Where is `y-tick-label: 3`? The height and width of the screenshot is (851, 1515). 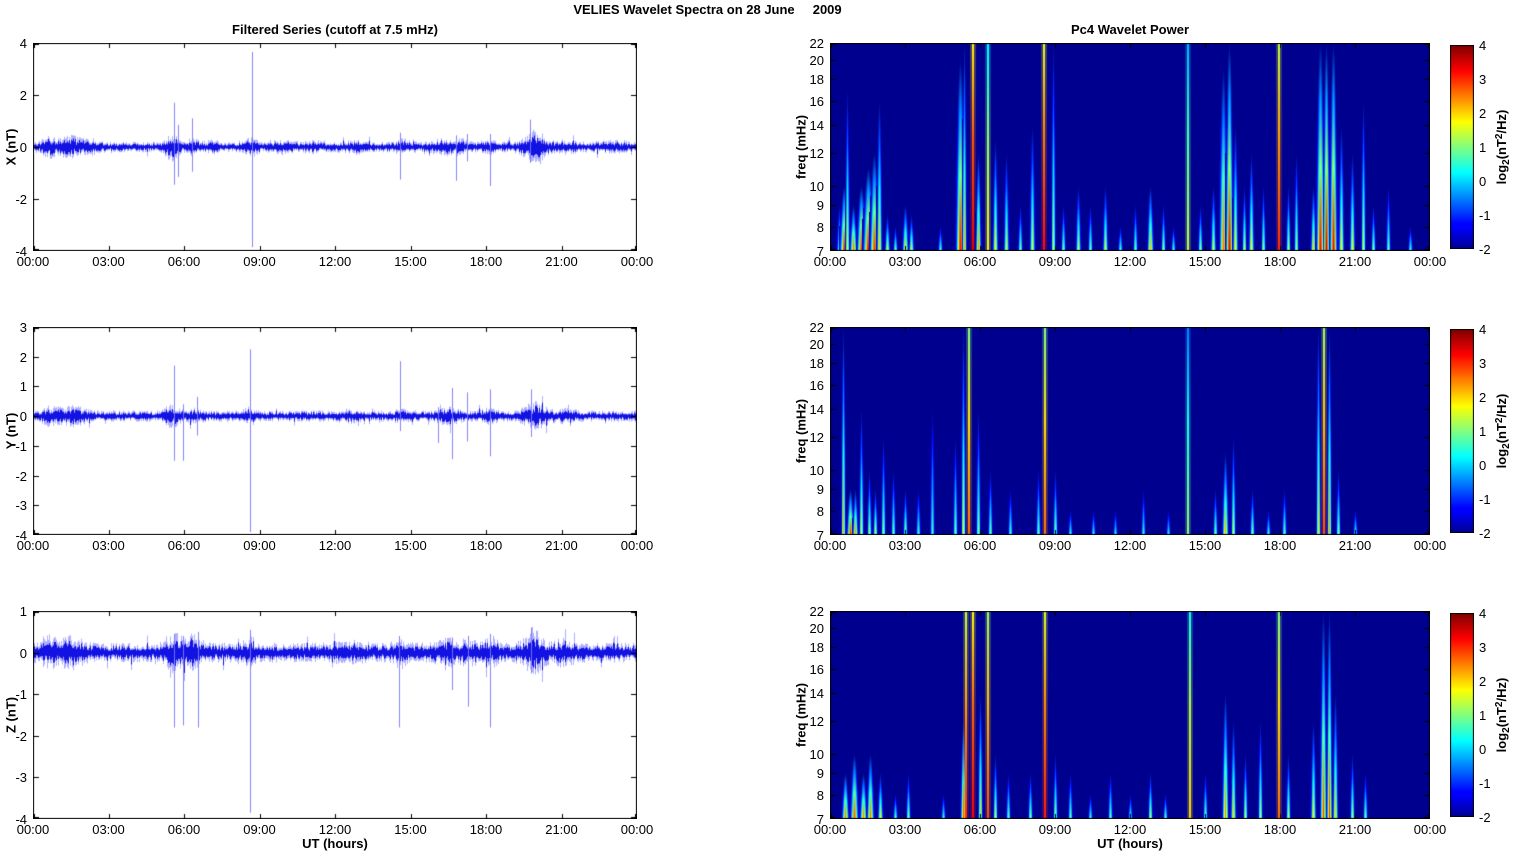 y-tick-label: 3 is located at coordinates (23, 327).